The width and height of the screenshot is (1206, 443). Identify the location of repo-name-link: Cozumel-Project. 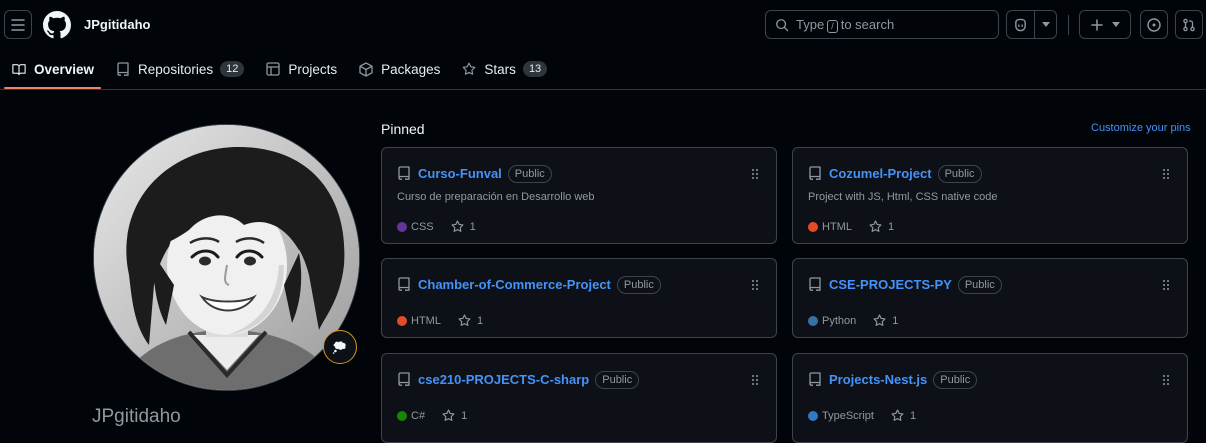
(880, 173).